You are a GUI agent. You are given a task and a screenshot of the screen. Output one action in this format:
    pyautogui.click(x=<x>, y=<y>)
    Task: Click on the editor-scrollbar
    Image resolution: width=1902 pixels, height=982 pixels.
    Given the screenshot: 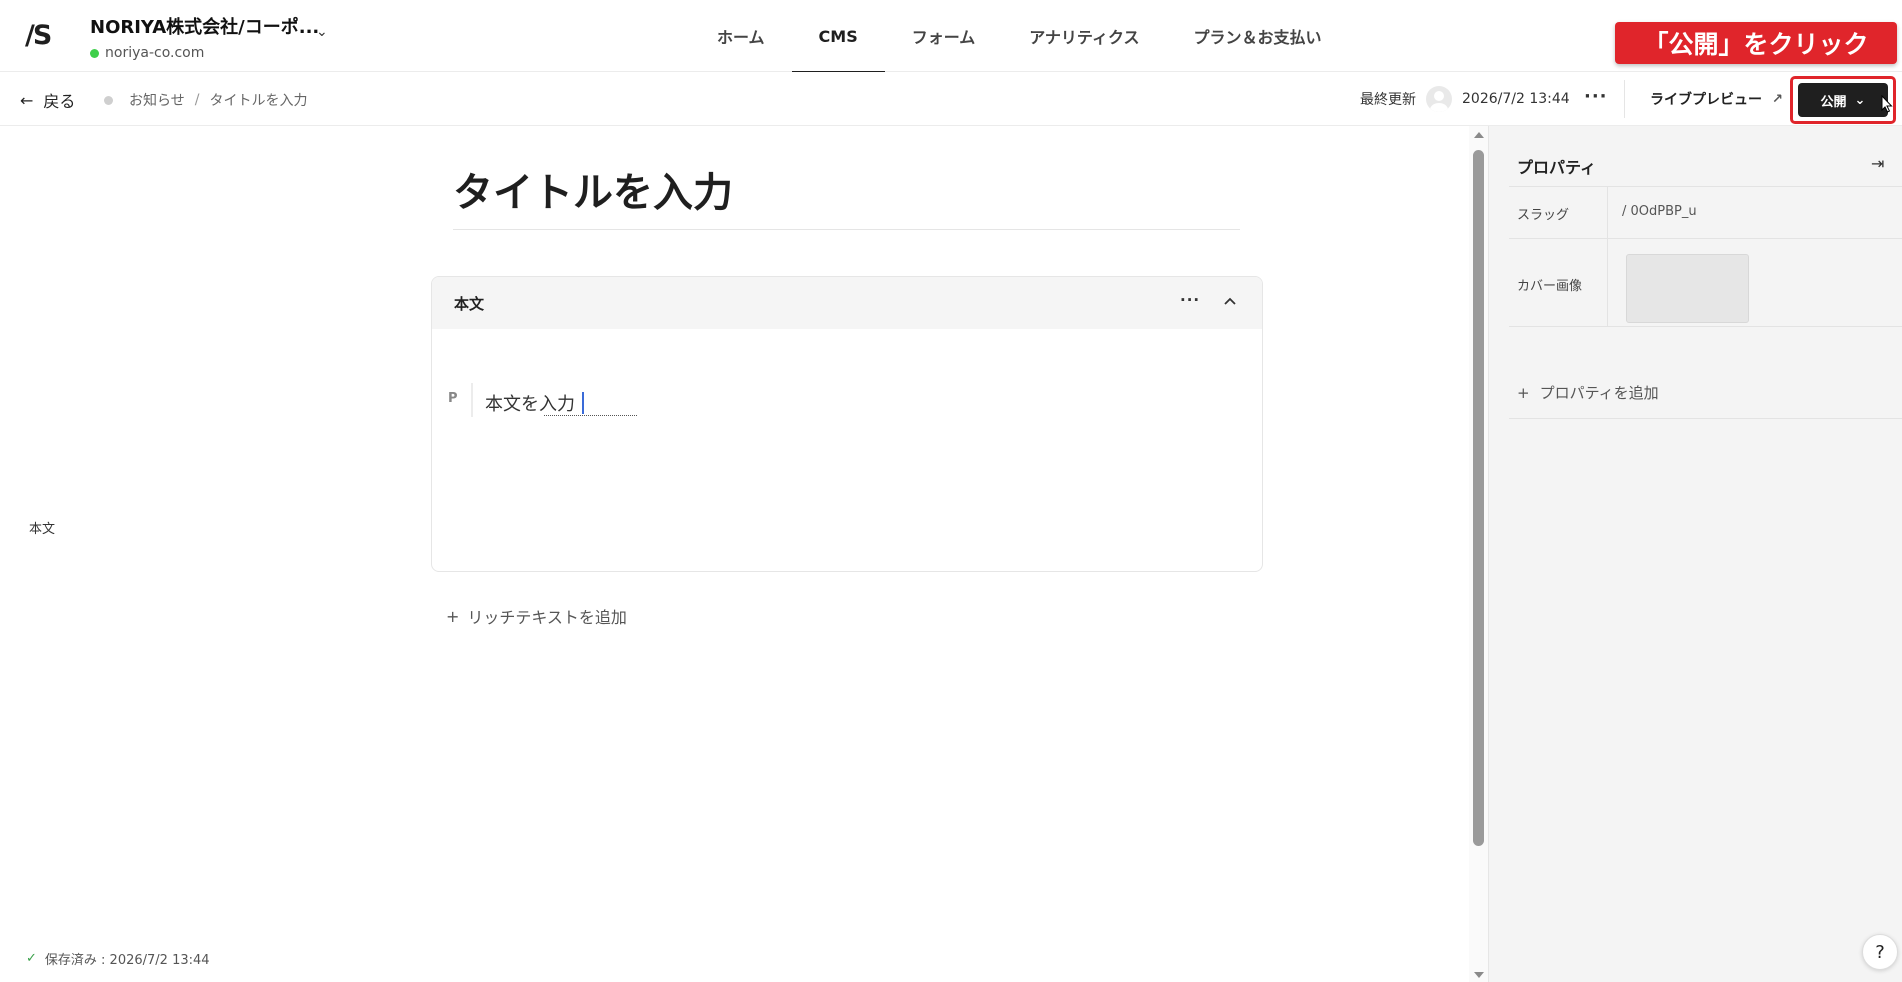 What is the action you would take?
    pyautogui.click(x=1478, y=554)
    